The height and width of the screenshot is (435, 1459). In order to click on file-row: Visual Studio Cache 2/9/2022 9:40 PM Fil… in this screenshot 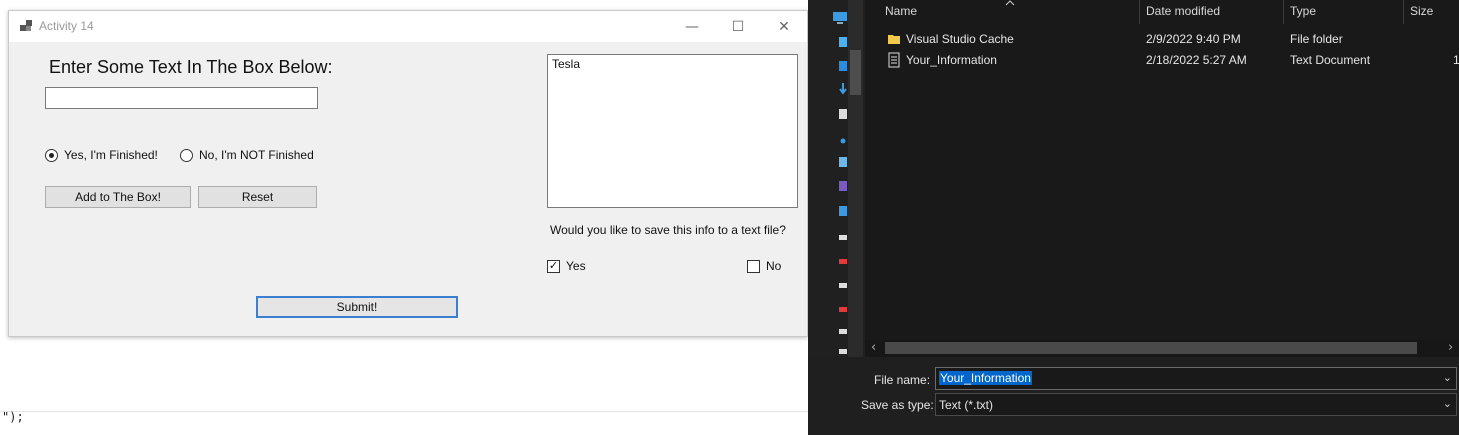, I will do `click(1172, 40)`.